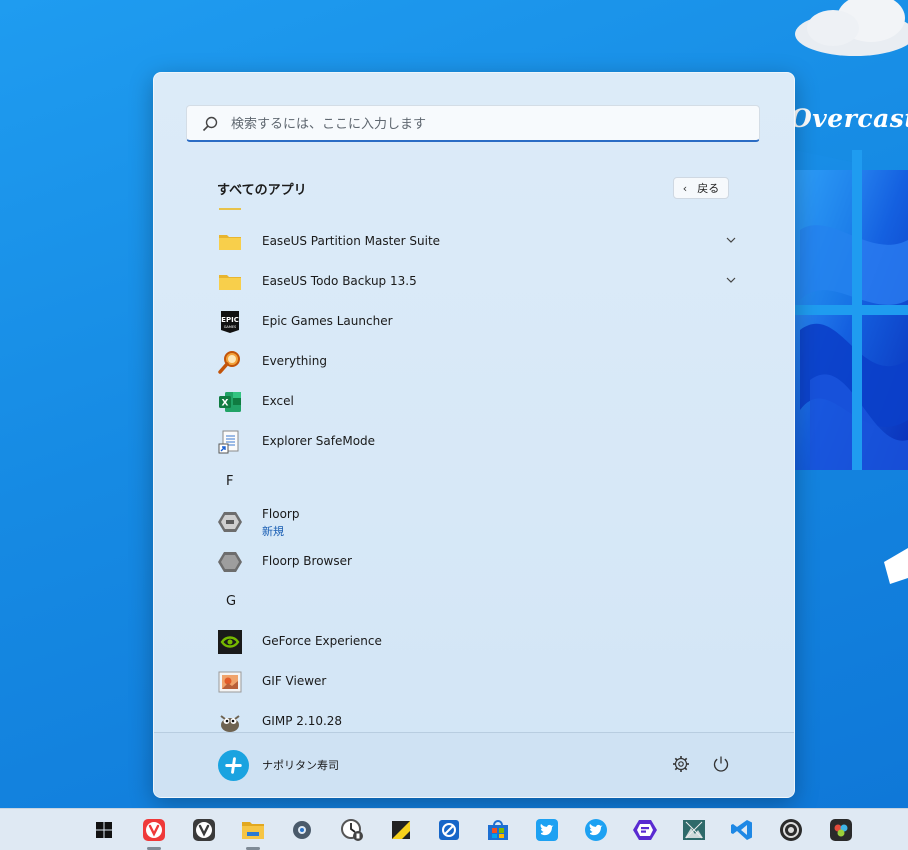  Describe the element at coordinates (708, 188) in the screenshot. I see `back-button-label: 戻る` at that location.